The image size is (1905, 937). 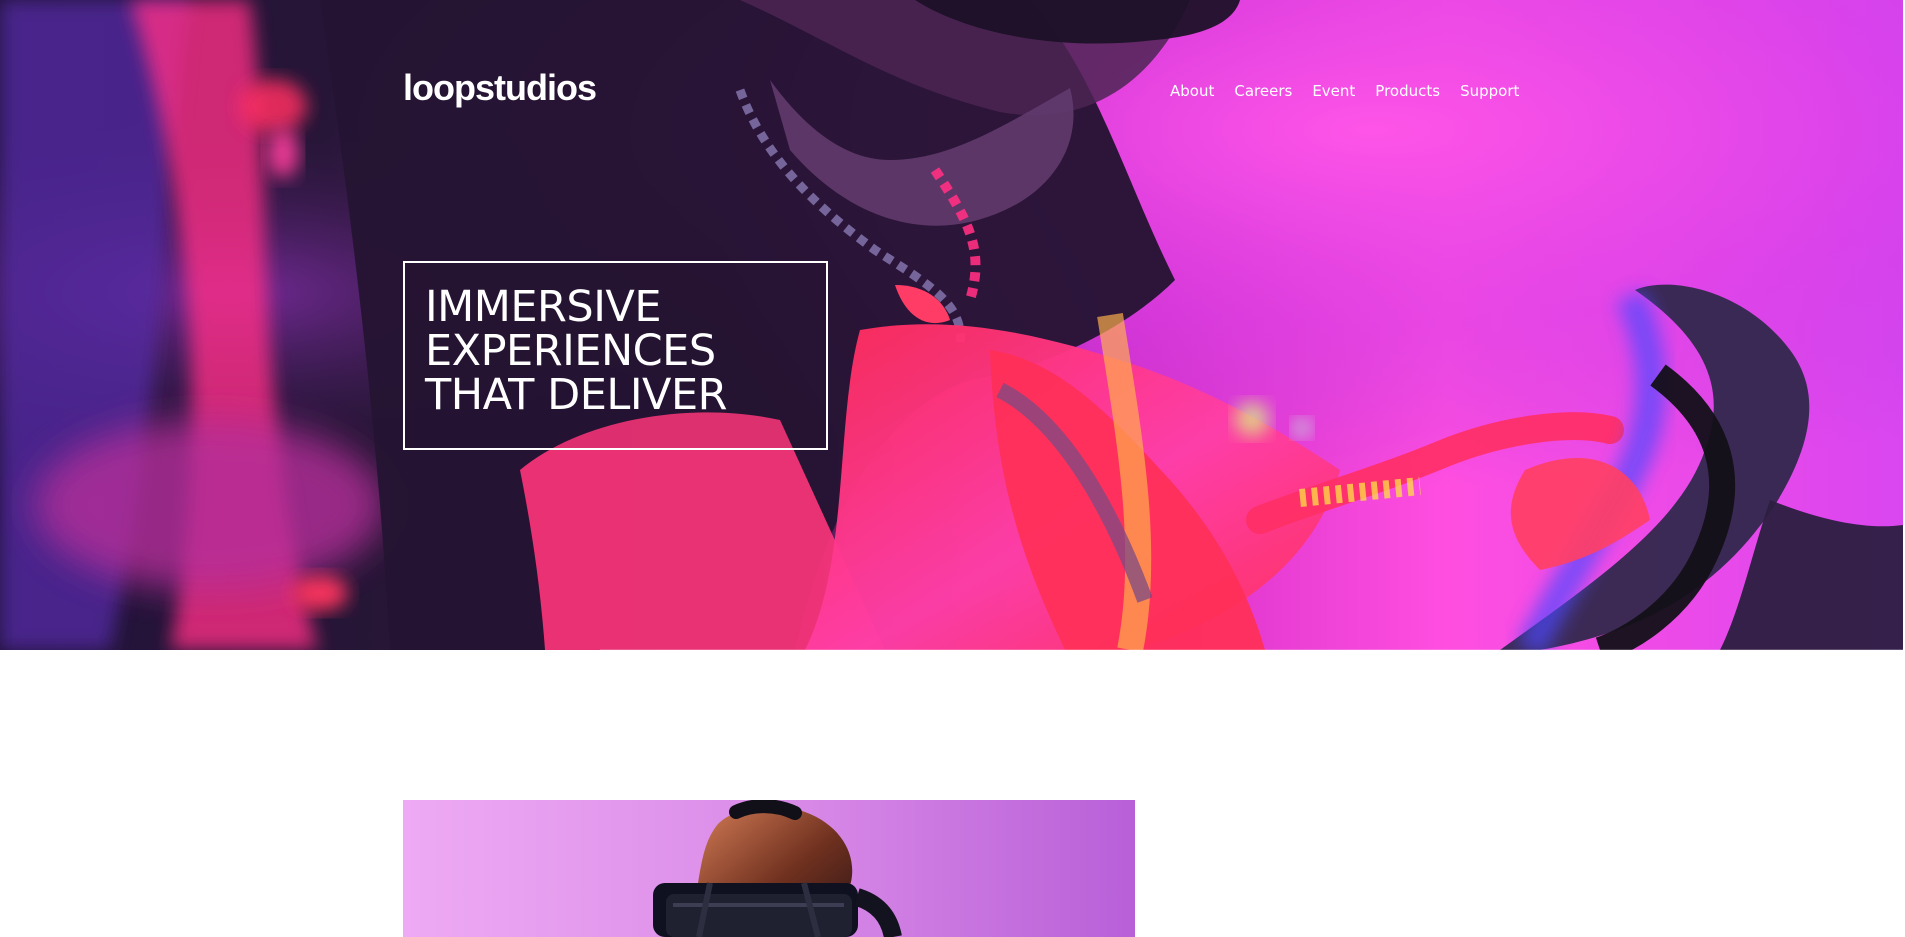 I want to click on nav-item-event: Event, so click(x=1333, y=91).